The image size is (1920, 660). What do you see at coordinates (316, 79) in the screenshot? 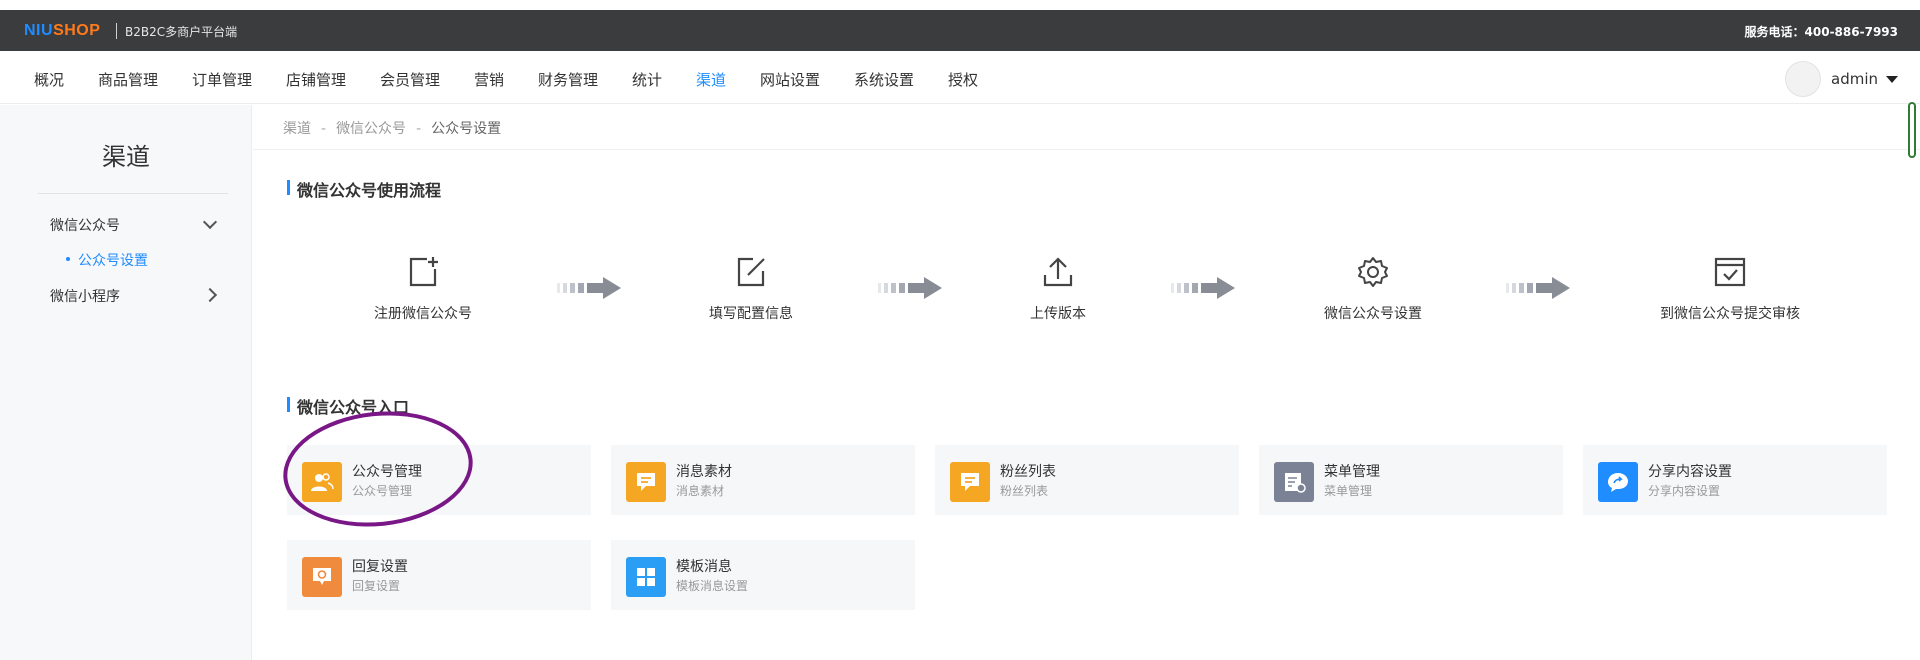
I see `nav-item-stores: 店铺管理` at bounding box center [316, 79].